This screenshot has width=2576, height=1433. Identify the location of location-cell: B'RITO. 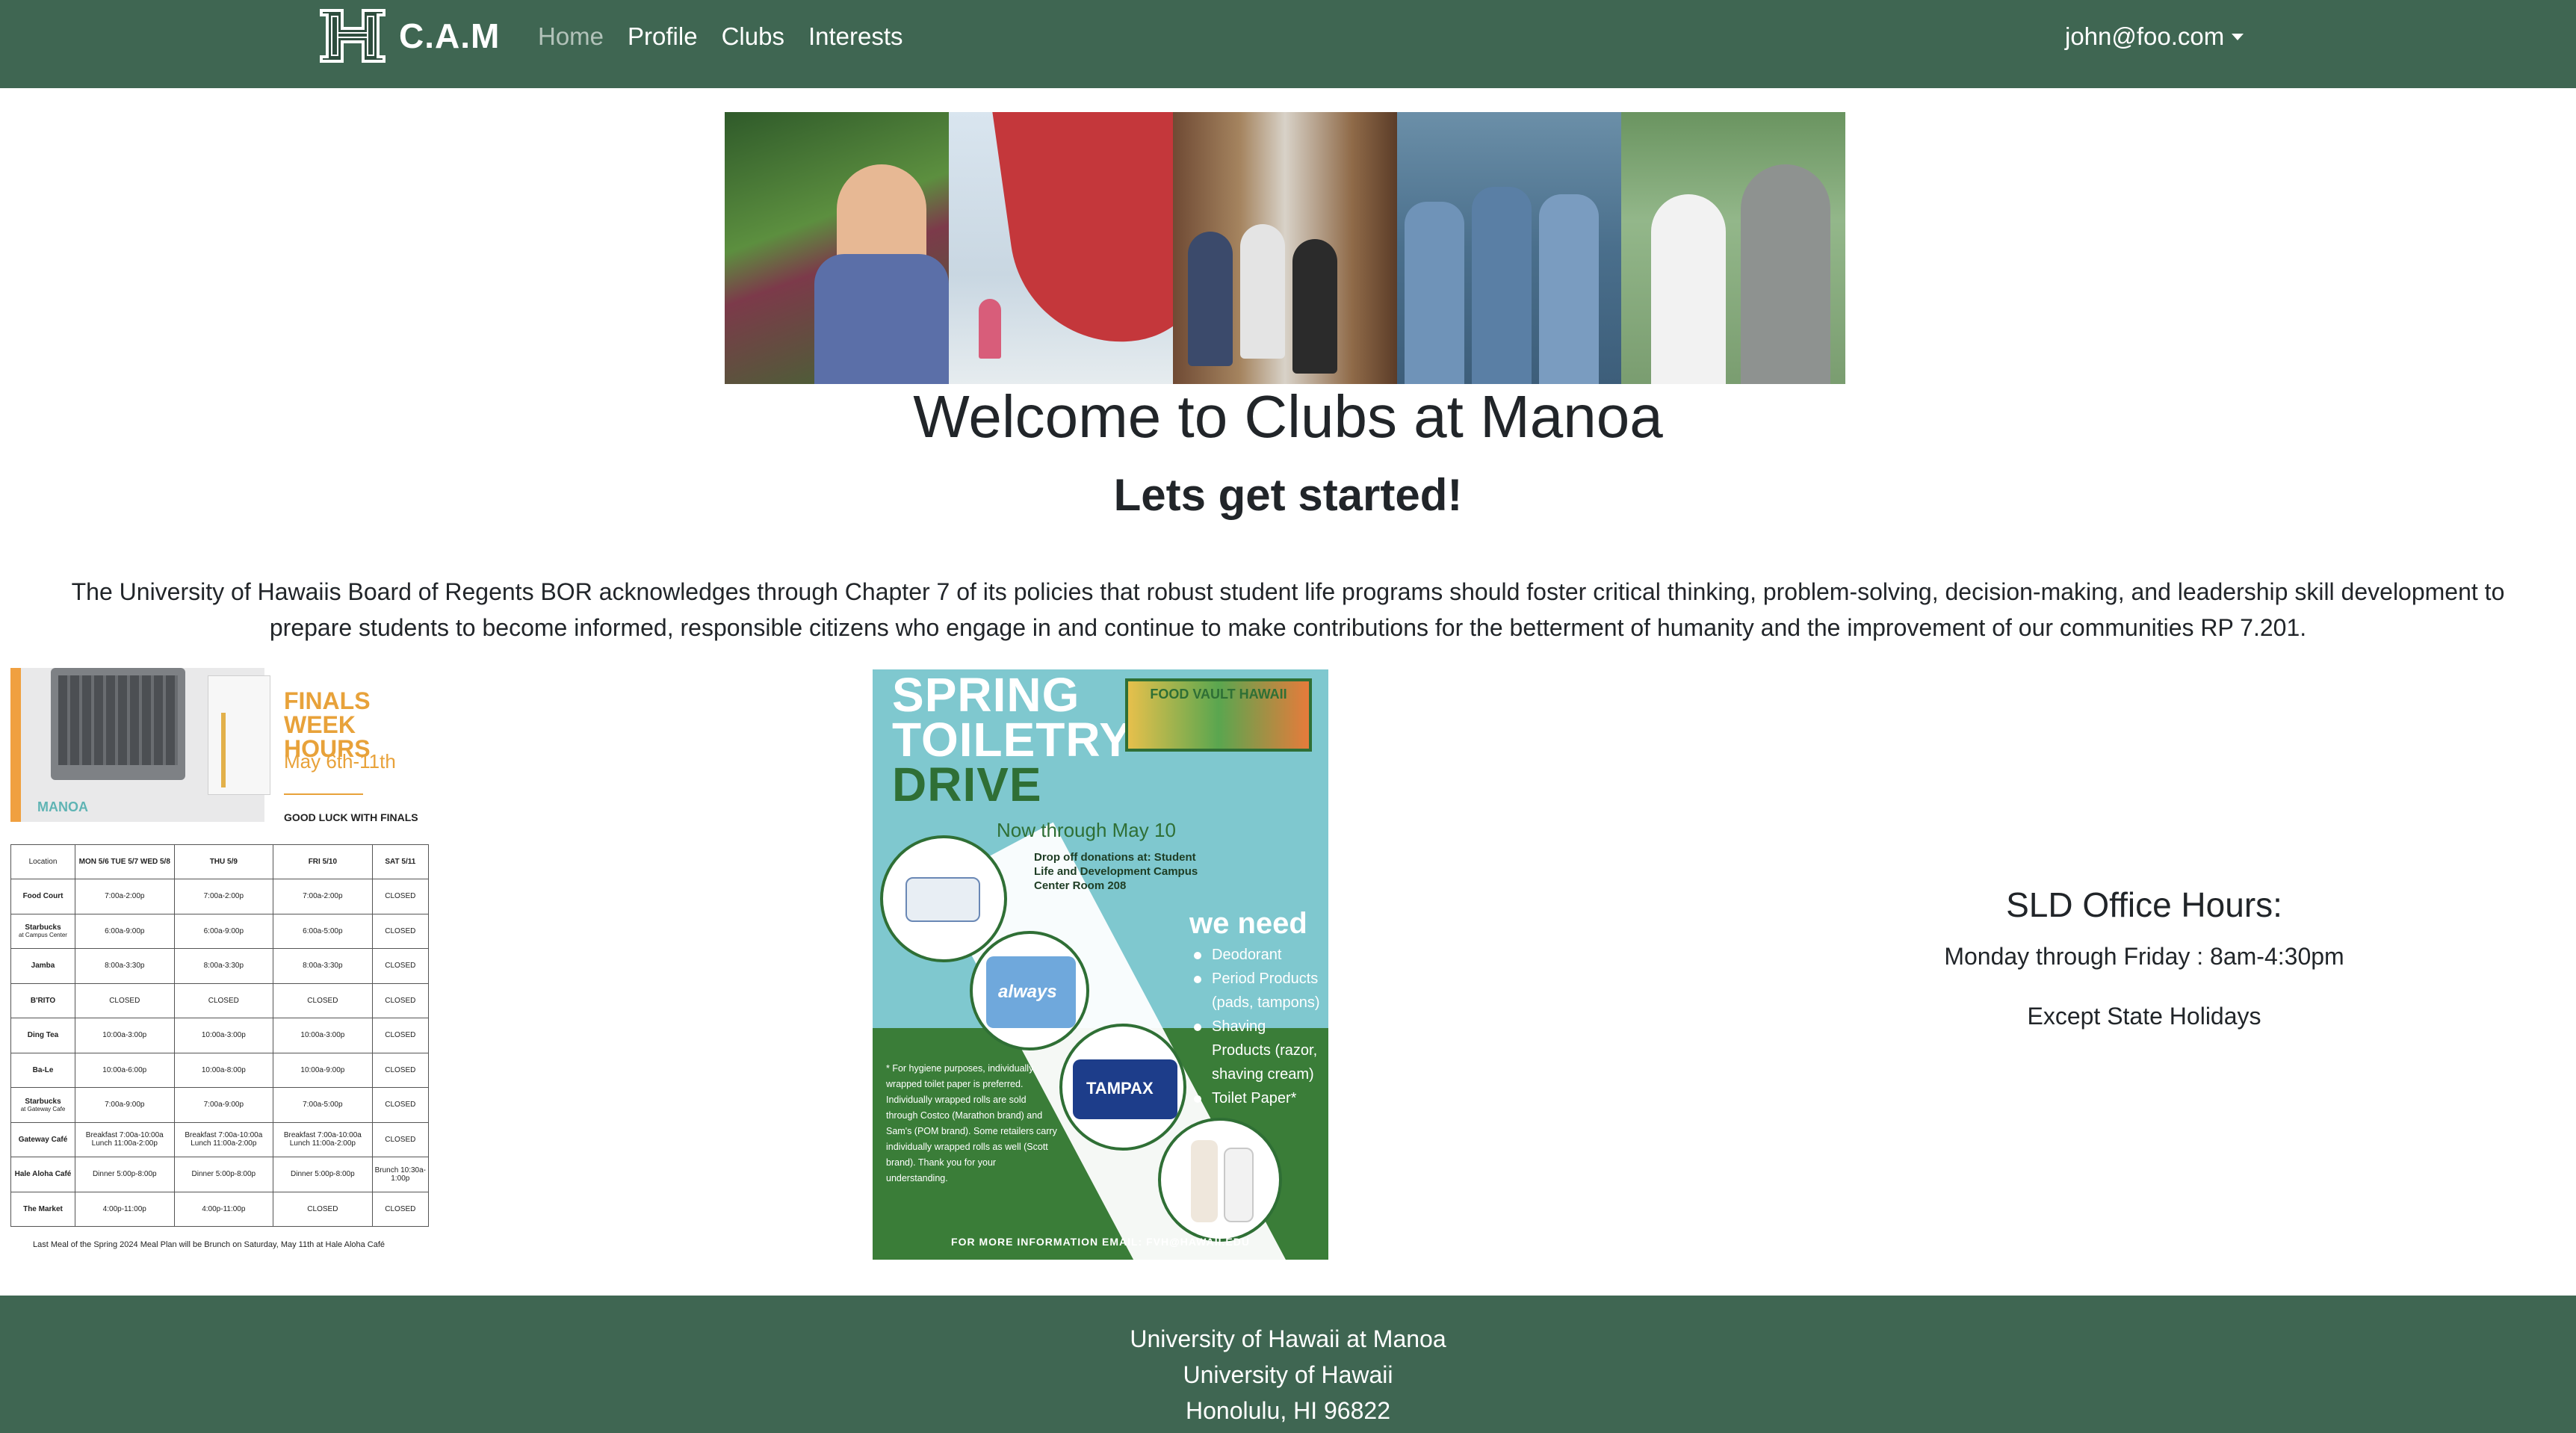
(42, 1000).